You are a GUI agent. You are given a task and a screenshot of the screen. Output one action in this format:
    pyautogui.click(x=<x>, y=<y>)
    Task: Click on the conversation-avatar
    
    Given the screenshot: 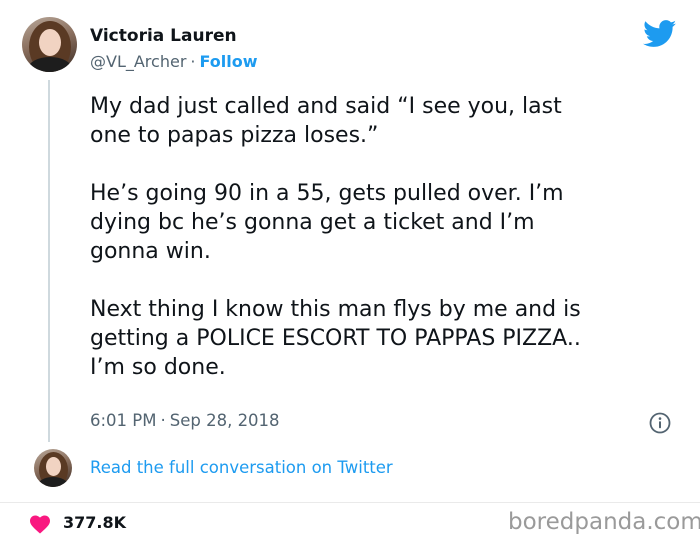 What is the action you would take?
    pyautogui.click(x=53, y=468)
    